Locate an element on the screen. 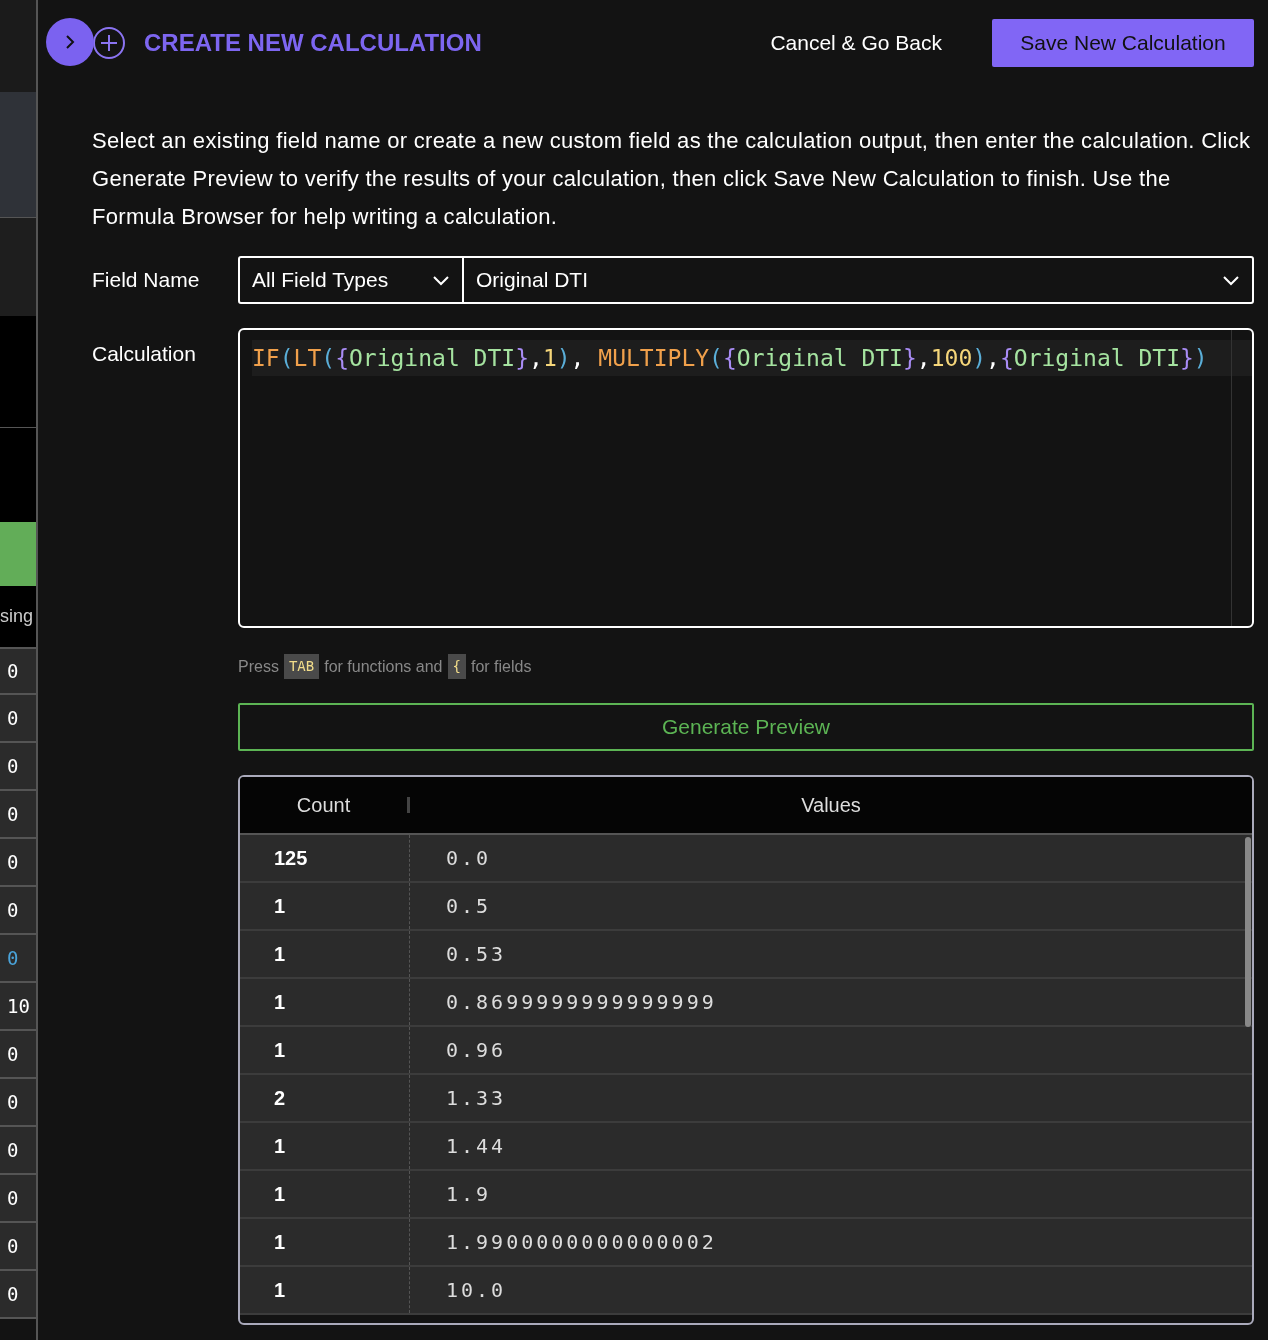  table-cell-text: 0.0 is located at coordinates (469, 858).